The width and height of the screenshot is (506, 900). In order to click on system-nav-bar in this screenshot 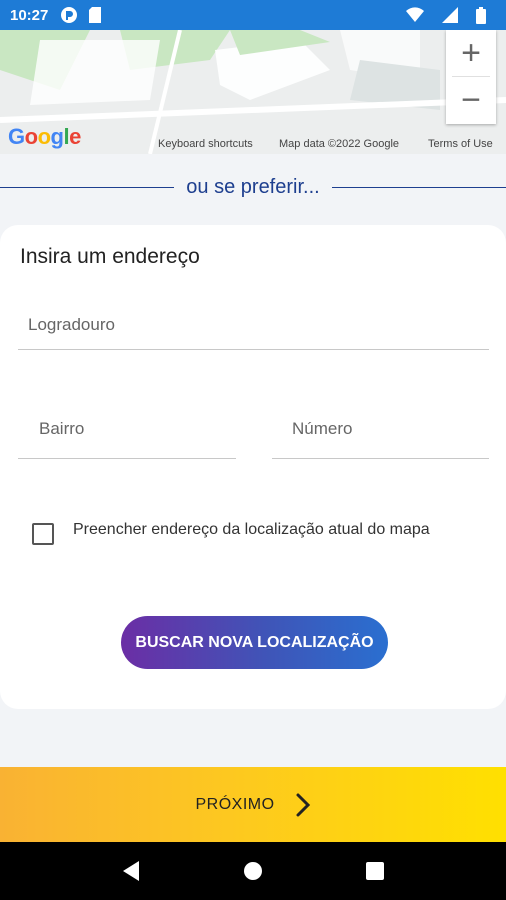, I will do `click(253, 871)`.